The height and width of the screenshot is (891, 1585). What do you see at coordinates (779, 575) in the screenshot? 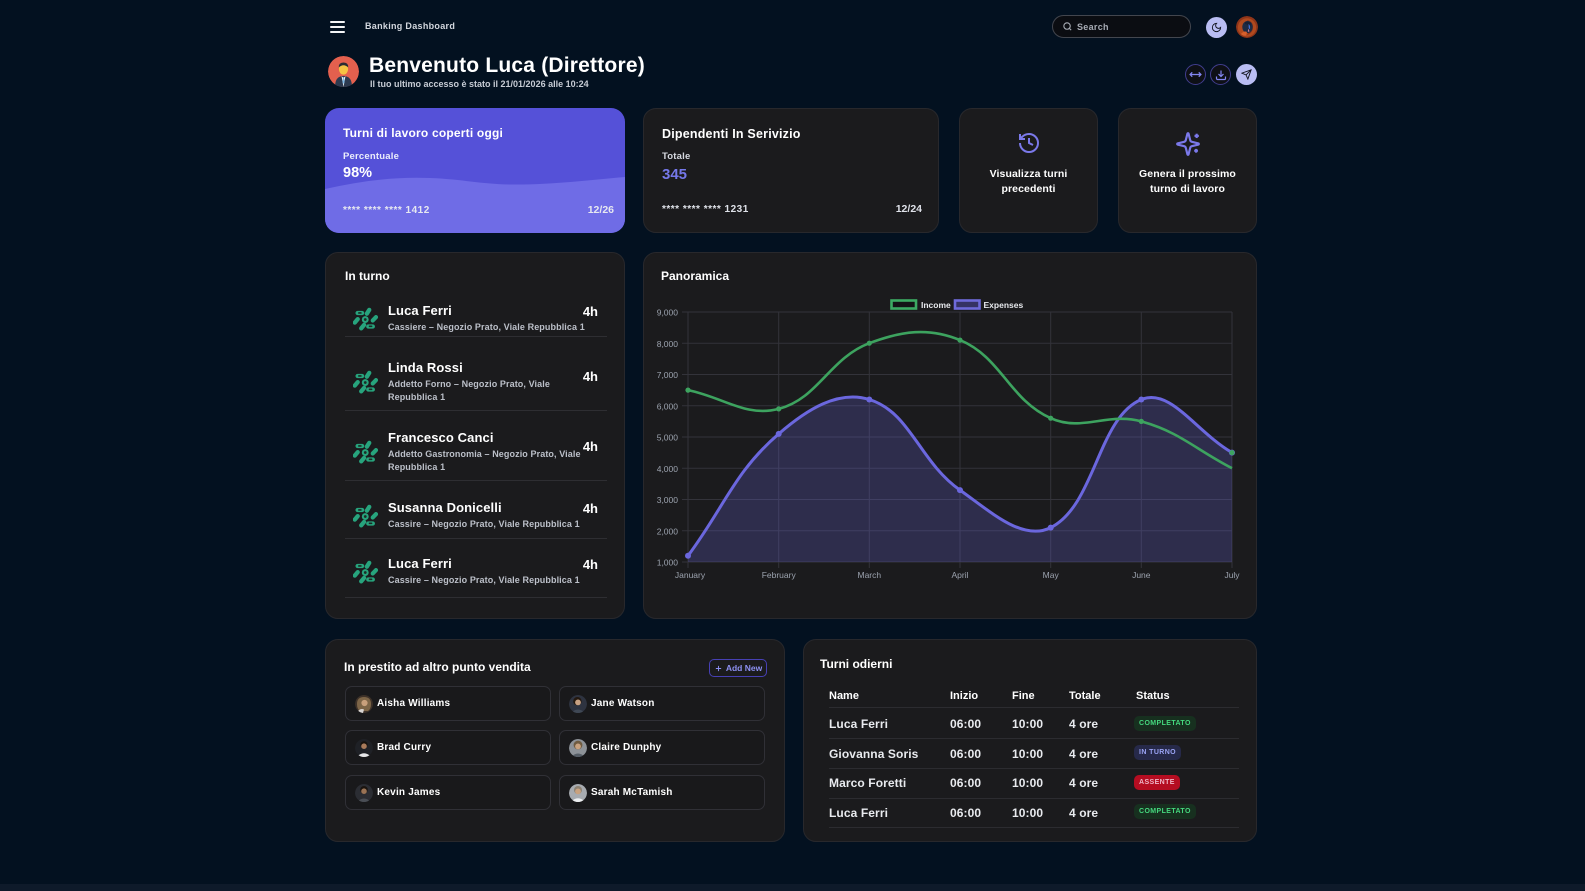
I see `svg-text: February` at bounding box center [779, 575].